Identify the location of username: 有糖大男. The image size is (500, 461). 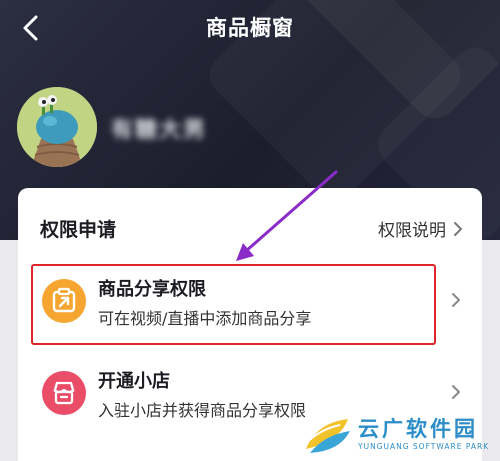
(159, 130).